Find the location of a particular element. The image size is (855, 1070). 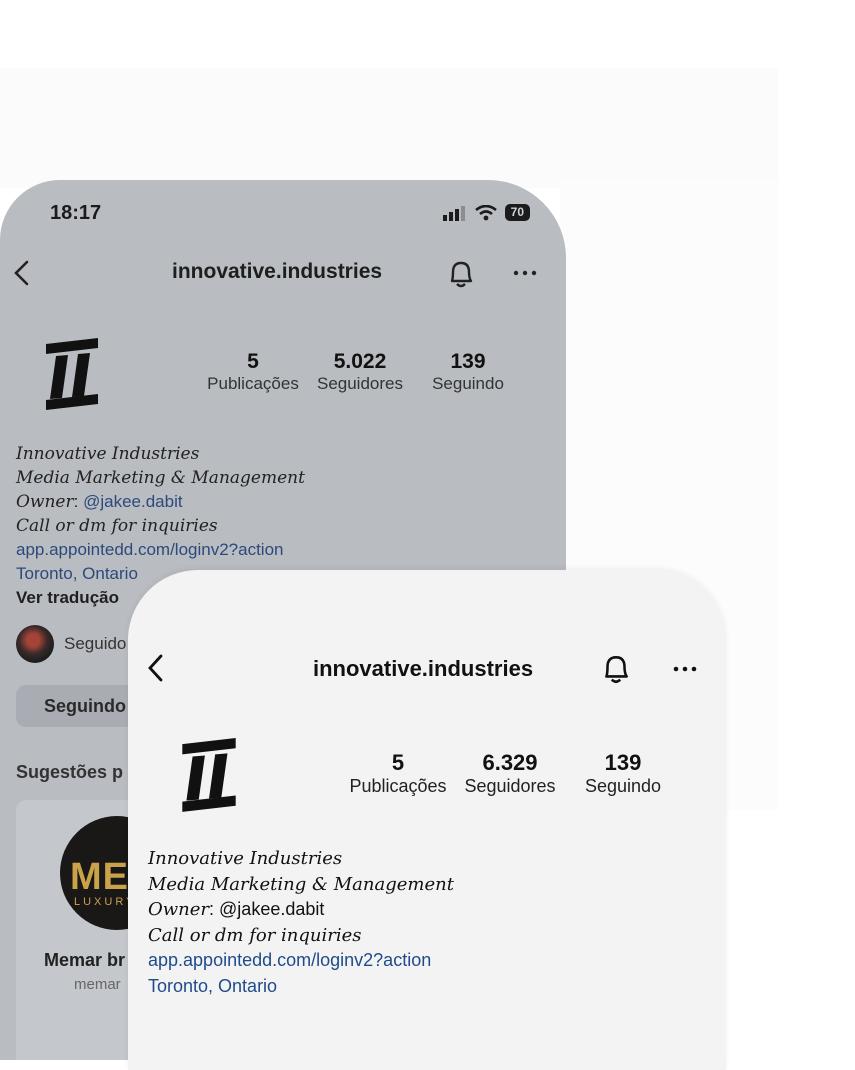

stat-followers: 5.022 Seguidores is located at coordinates (360, 372).